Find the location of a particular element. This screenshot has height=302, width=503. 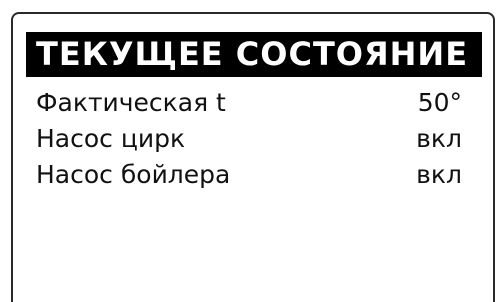

status-row-actual-temperature: Фактическая t 50° is located at coordinates (249, 103).